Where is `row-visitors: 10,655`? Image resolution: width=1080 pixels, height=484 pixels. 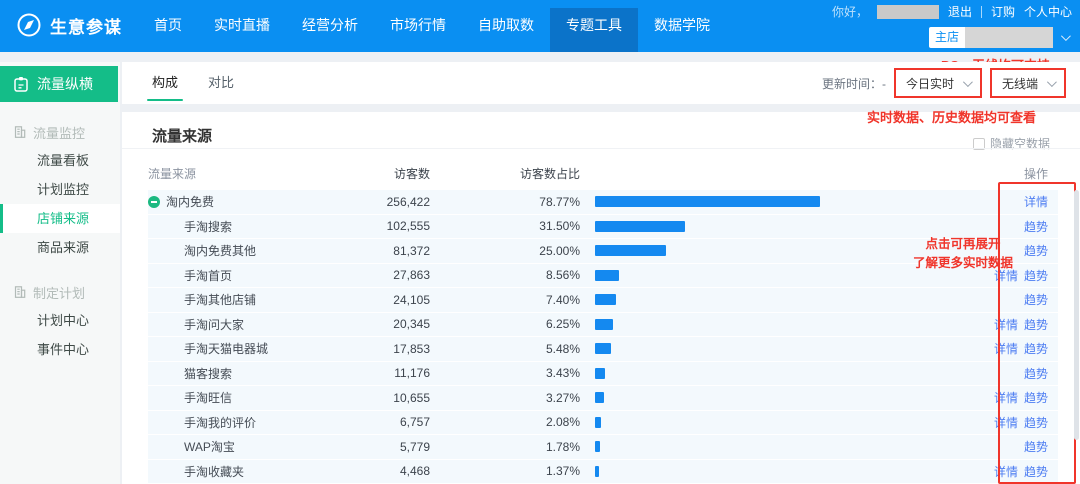
row-visitors: 10,655 is located at coordinates (411, 397).